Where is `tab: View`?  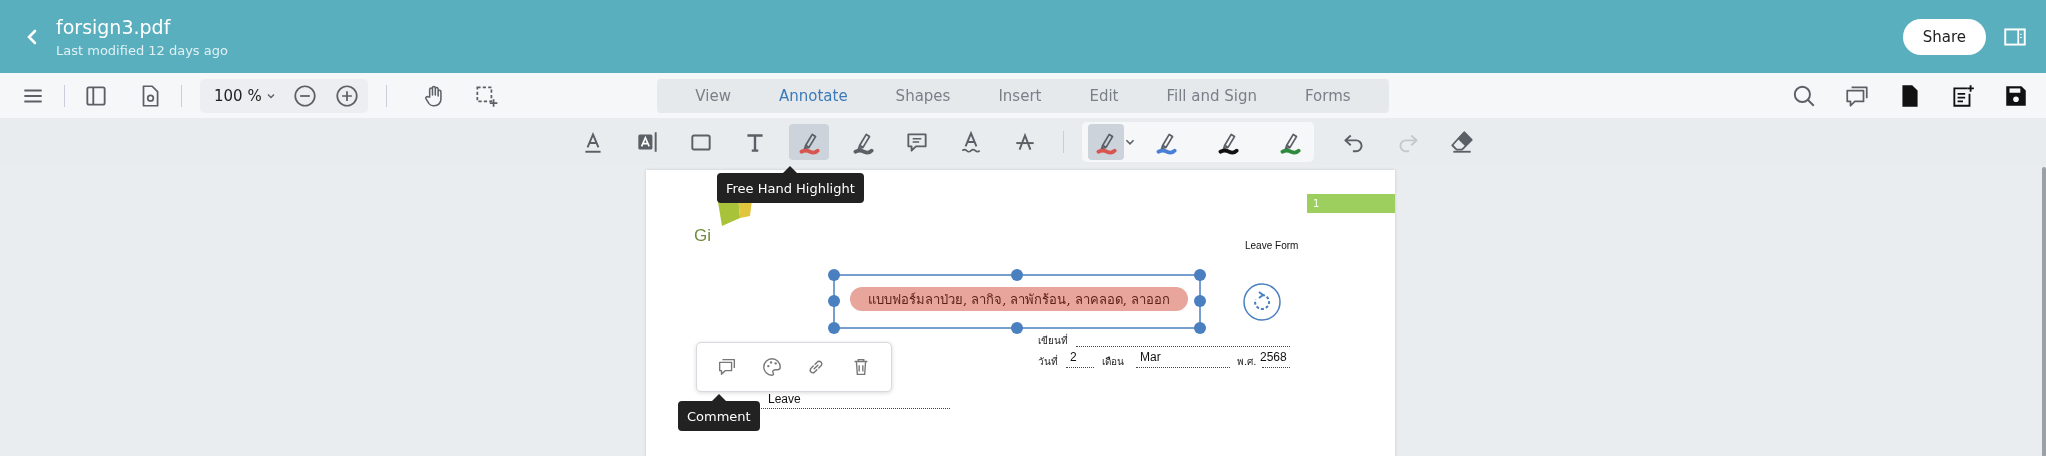 tab: View is located at coordinates (713, 95).